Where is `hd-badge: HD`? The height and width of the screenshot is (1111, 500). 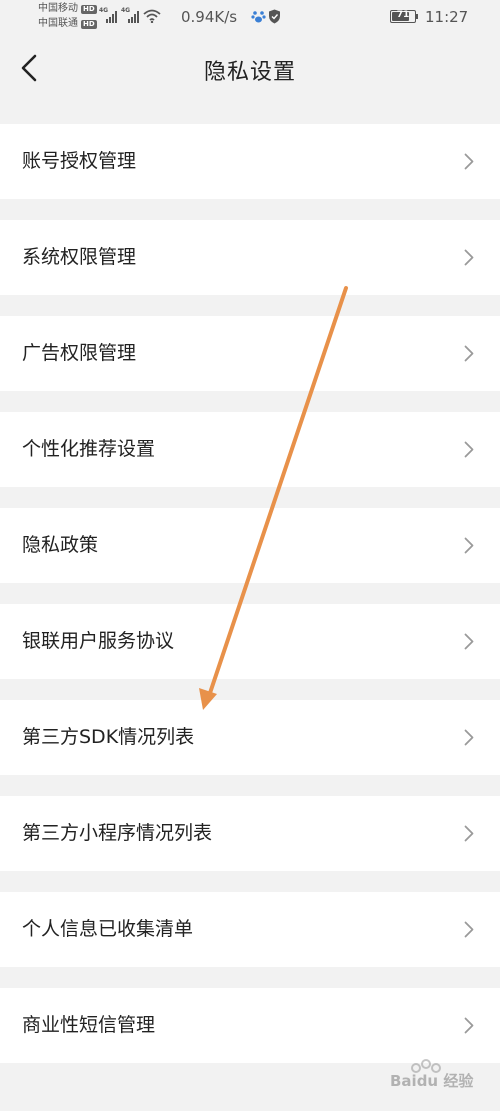 hd-badge: HD is located at coordinates (89, 9).